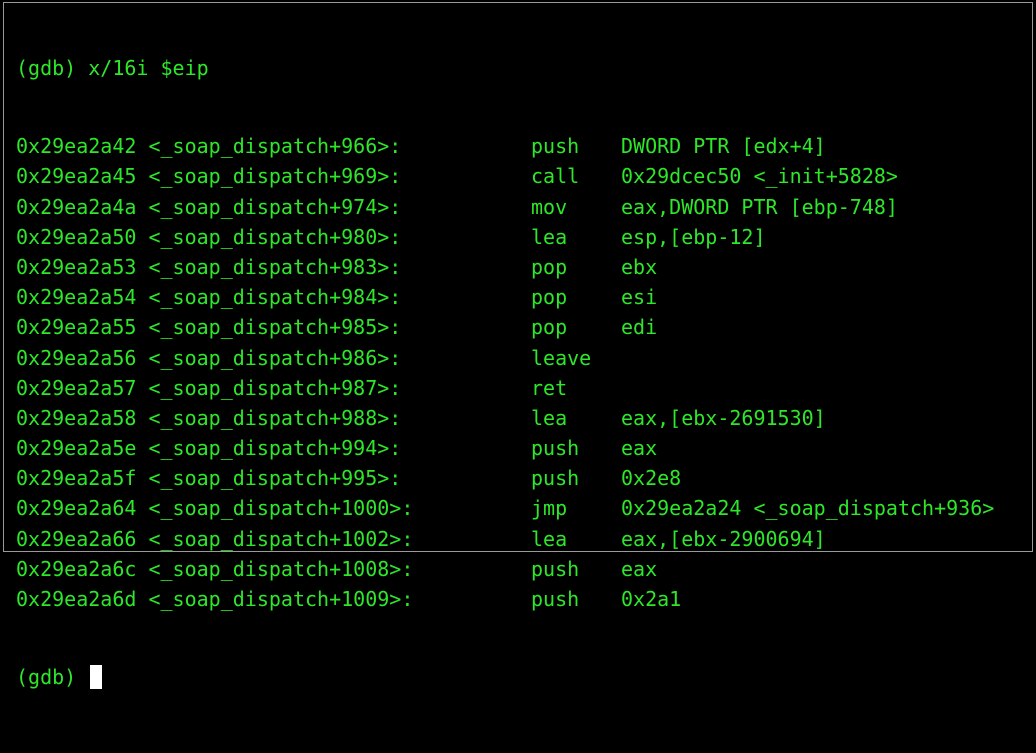 This screenshot has height=753, width=1036. I want to click on instruction-mnemonic: leave, so click(561, 357).